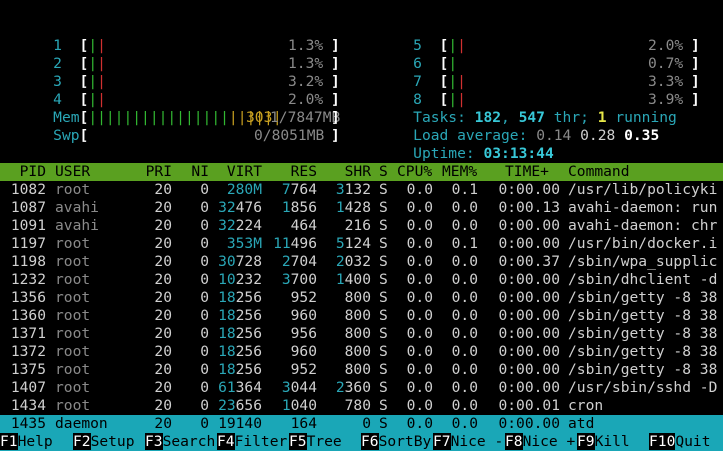 Image resolution: width=723 pixels, height=451 pixels. I want to click on cell-virt: 353M, so click(244, 243).